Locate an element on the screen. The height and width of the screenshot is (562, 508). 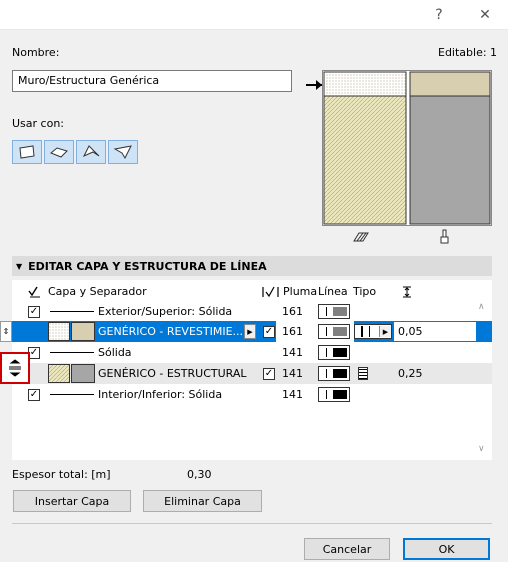
column-pen: Pluma is located at coordinates (300, 291).